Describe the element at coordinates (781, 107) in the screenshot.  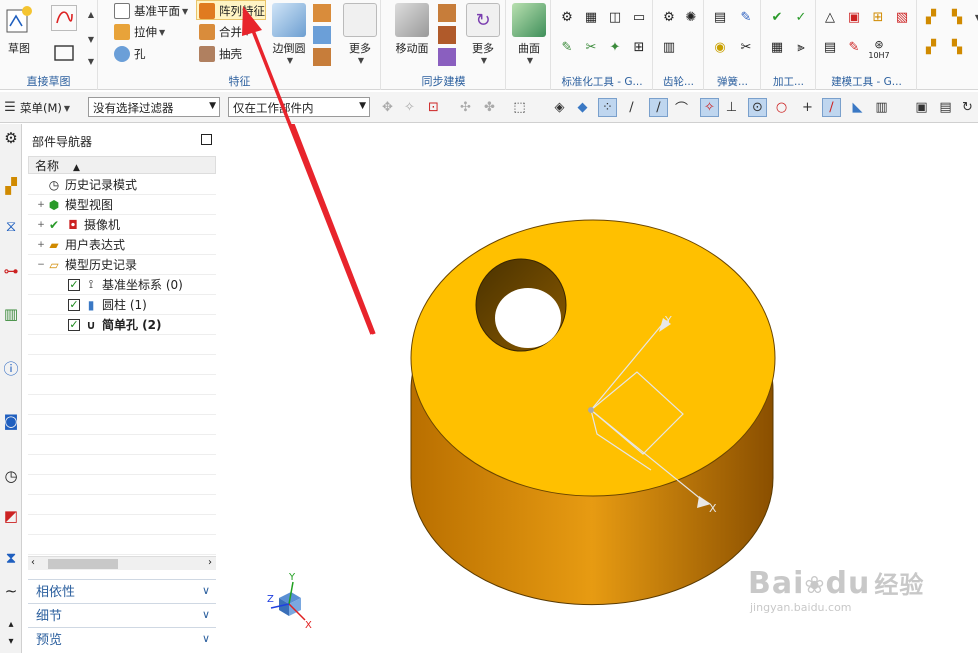
I see `snap-quadrant-icon: ○` at that location.